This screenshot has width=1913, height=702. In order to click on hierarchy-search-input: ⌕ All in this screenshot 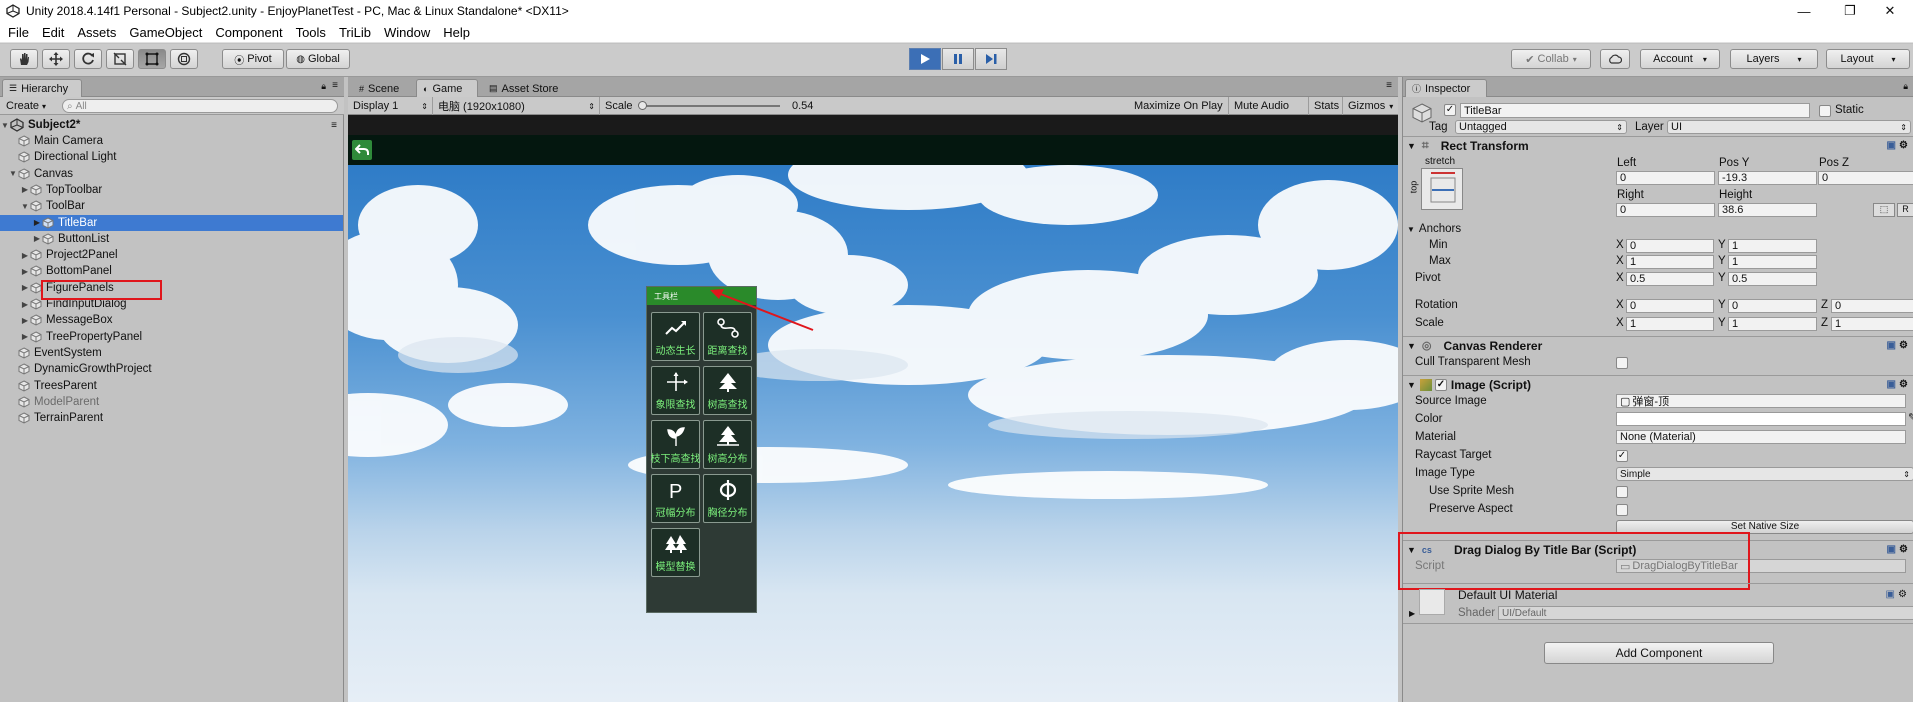, I will do `click(200, 106)`.